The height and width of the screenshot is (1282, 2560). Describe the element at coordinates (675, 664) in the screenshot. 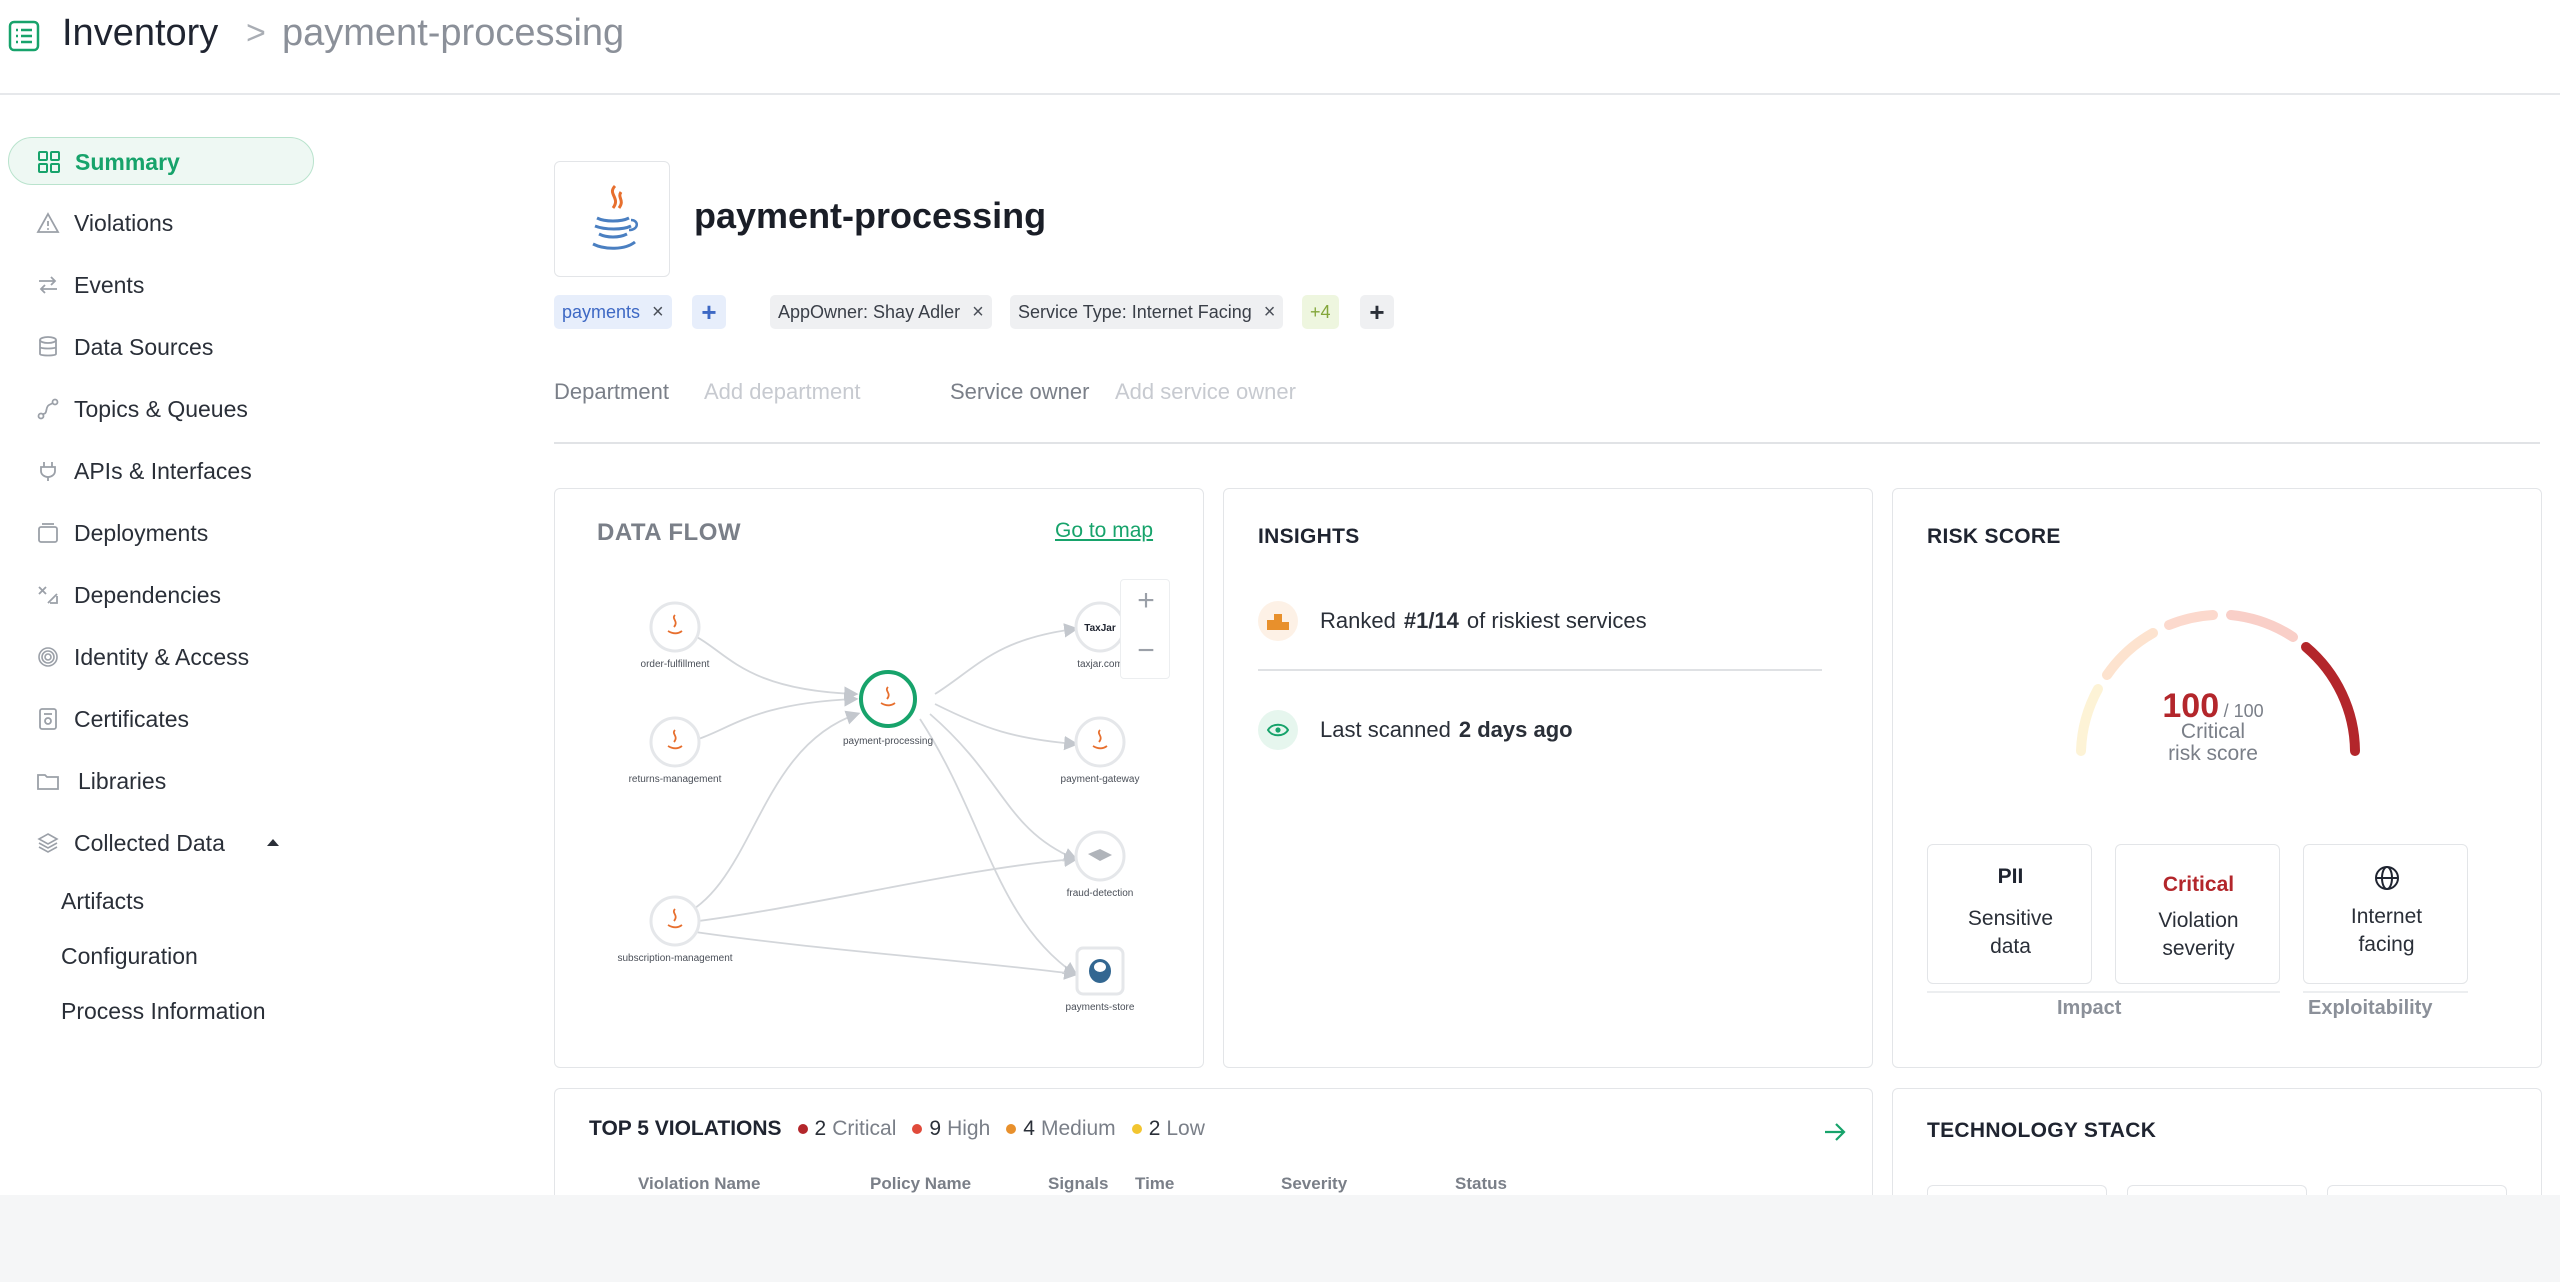

I see `node-label-order: order-fulfillment` at that location.